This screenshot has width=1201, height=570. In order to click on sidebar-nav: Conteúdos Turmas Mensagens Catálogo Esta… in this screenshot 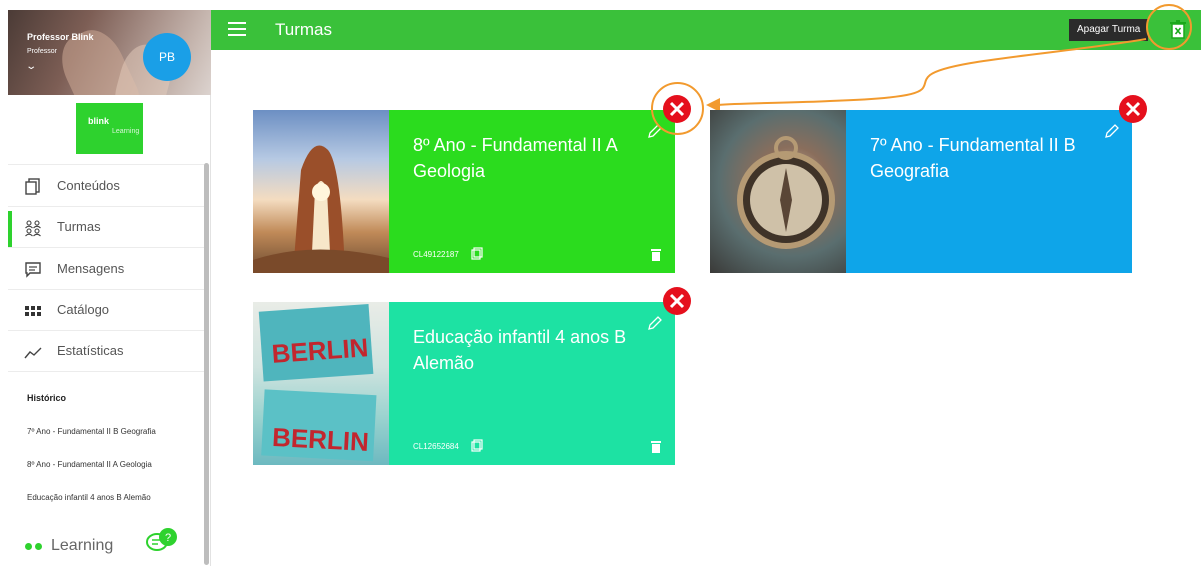, I will do `click(107, 268)`.